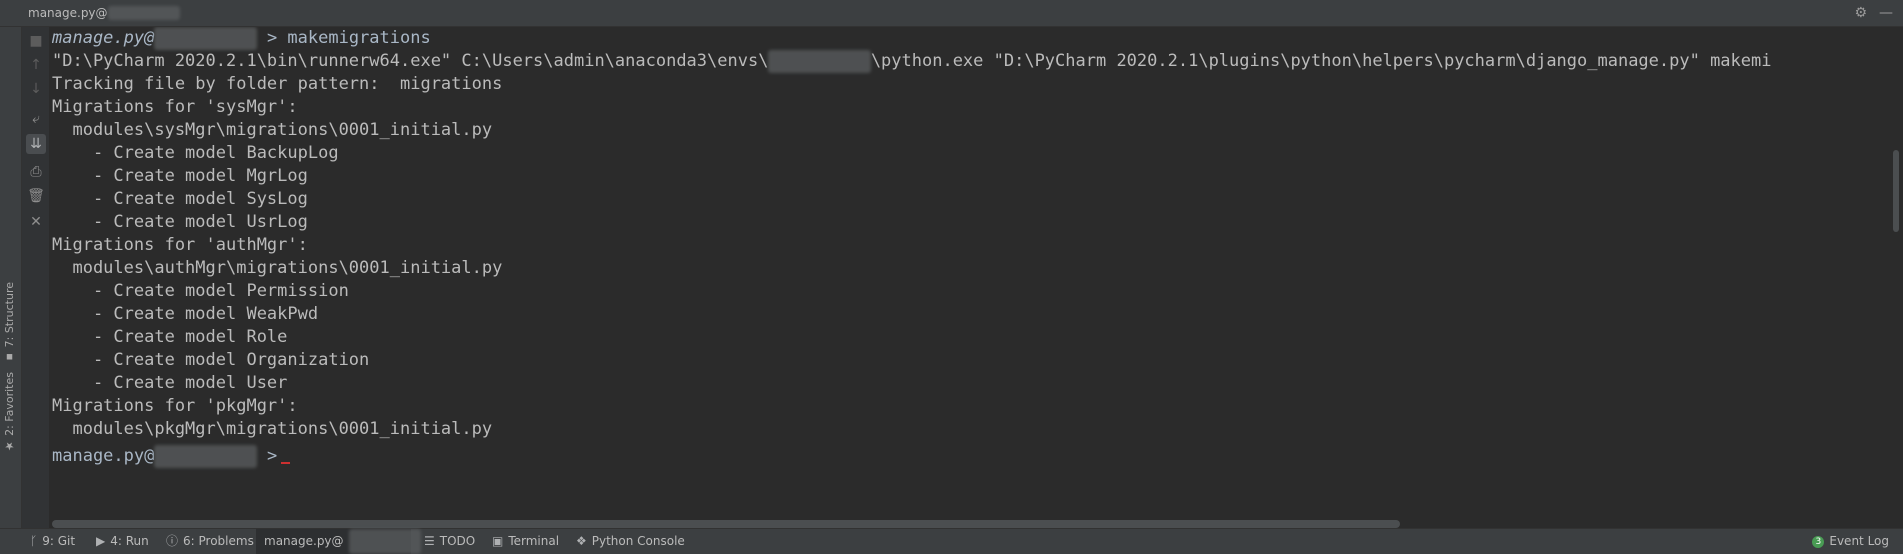  Describe the element at coordinates (129, 541) in the screenshot. I see `tab-run-label: 4: Run` at that location.